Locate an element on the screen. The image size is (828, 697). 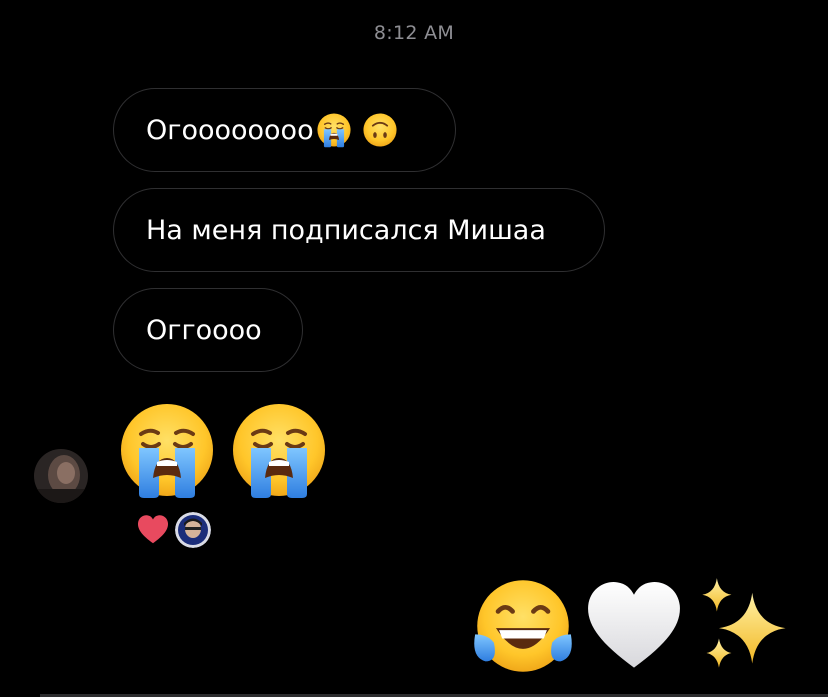
received-message-bubble: На меня подписался Мишаа is located at coordinates (359, 230).